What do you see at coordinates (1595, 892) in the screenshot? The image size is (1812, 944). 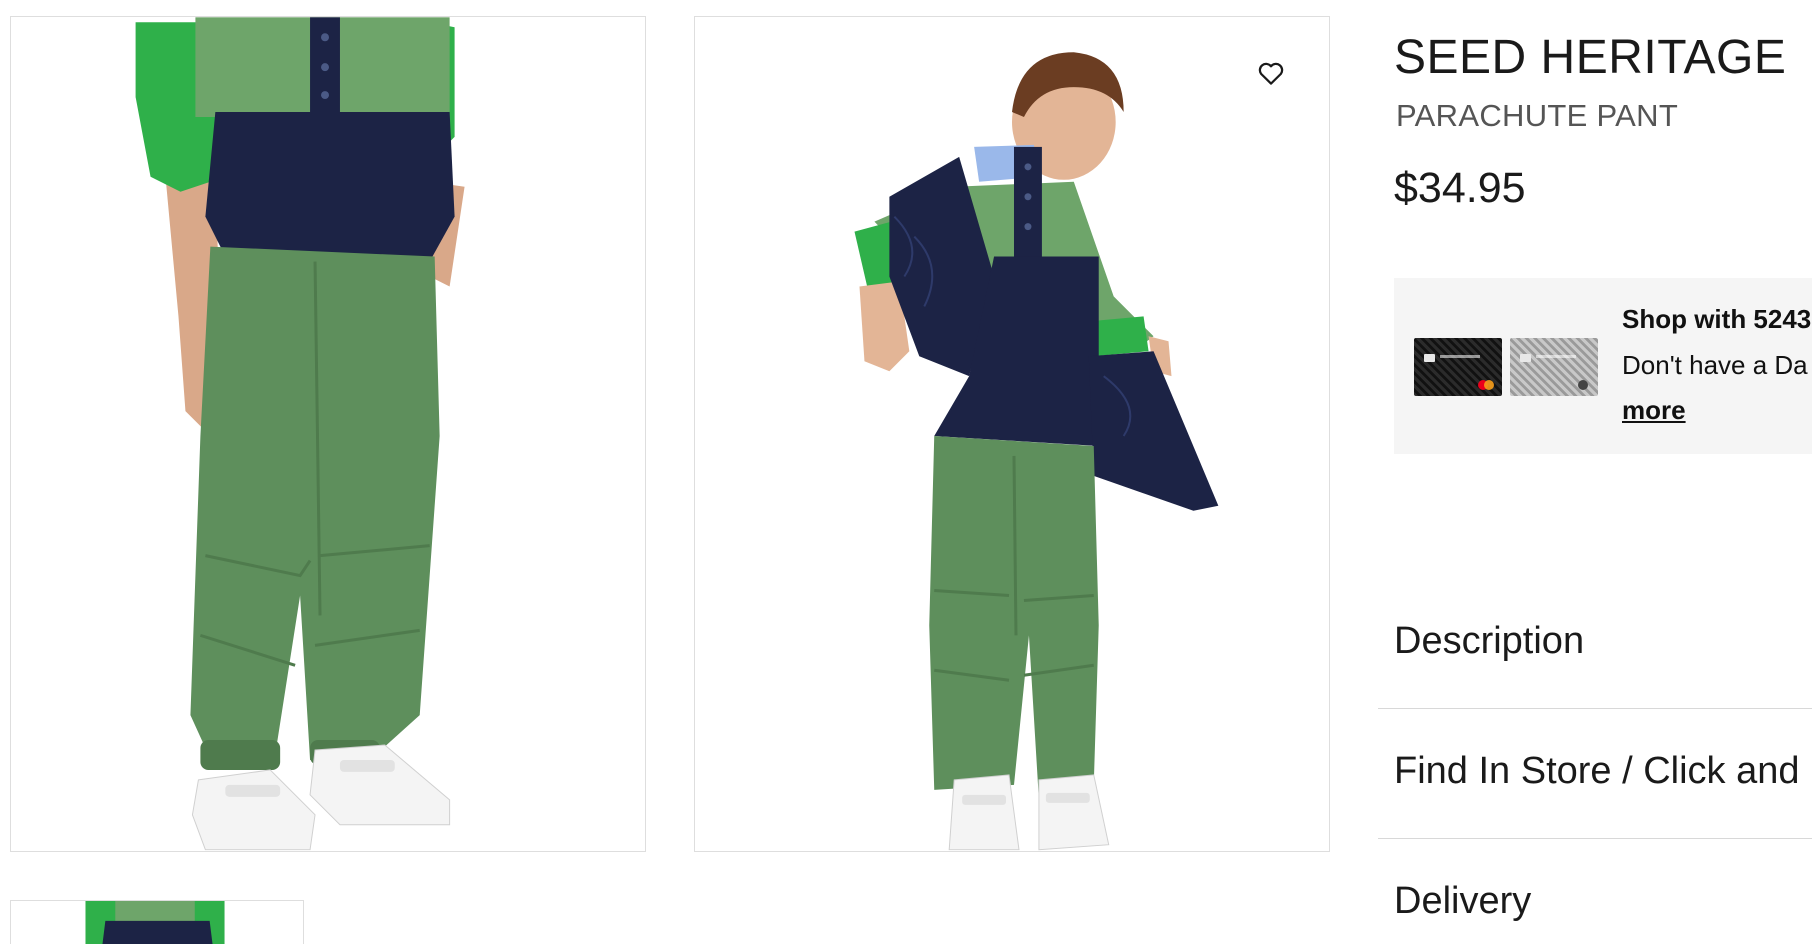 I see `accordion-delivery: Delivery` at bounding box center [1595, 892].